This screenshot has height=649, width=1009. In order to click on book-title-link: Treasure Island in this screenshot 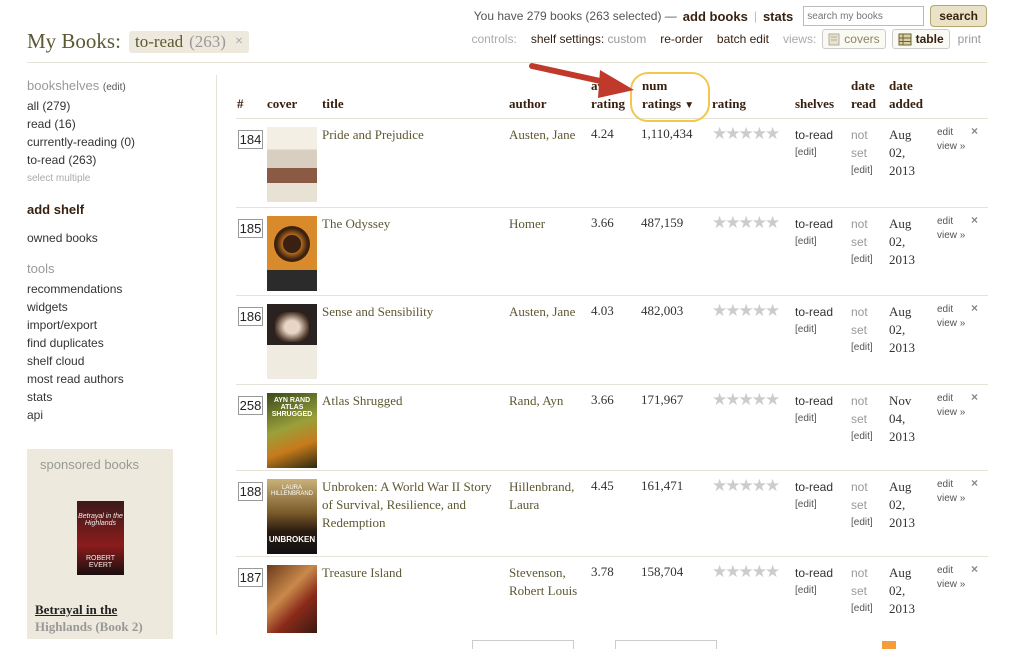, I will do `click(411, 573)`.